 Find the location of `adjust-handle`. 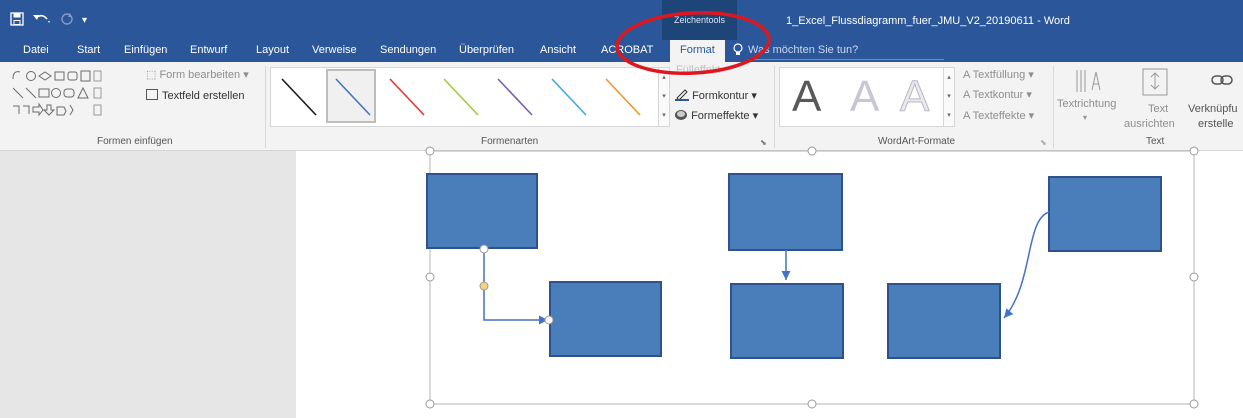

adjust-handle is located at coordinates (484, 286).